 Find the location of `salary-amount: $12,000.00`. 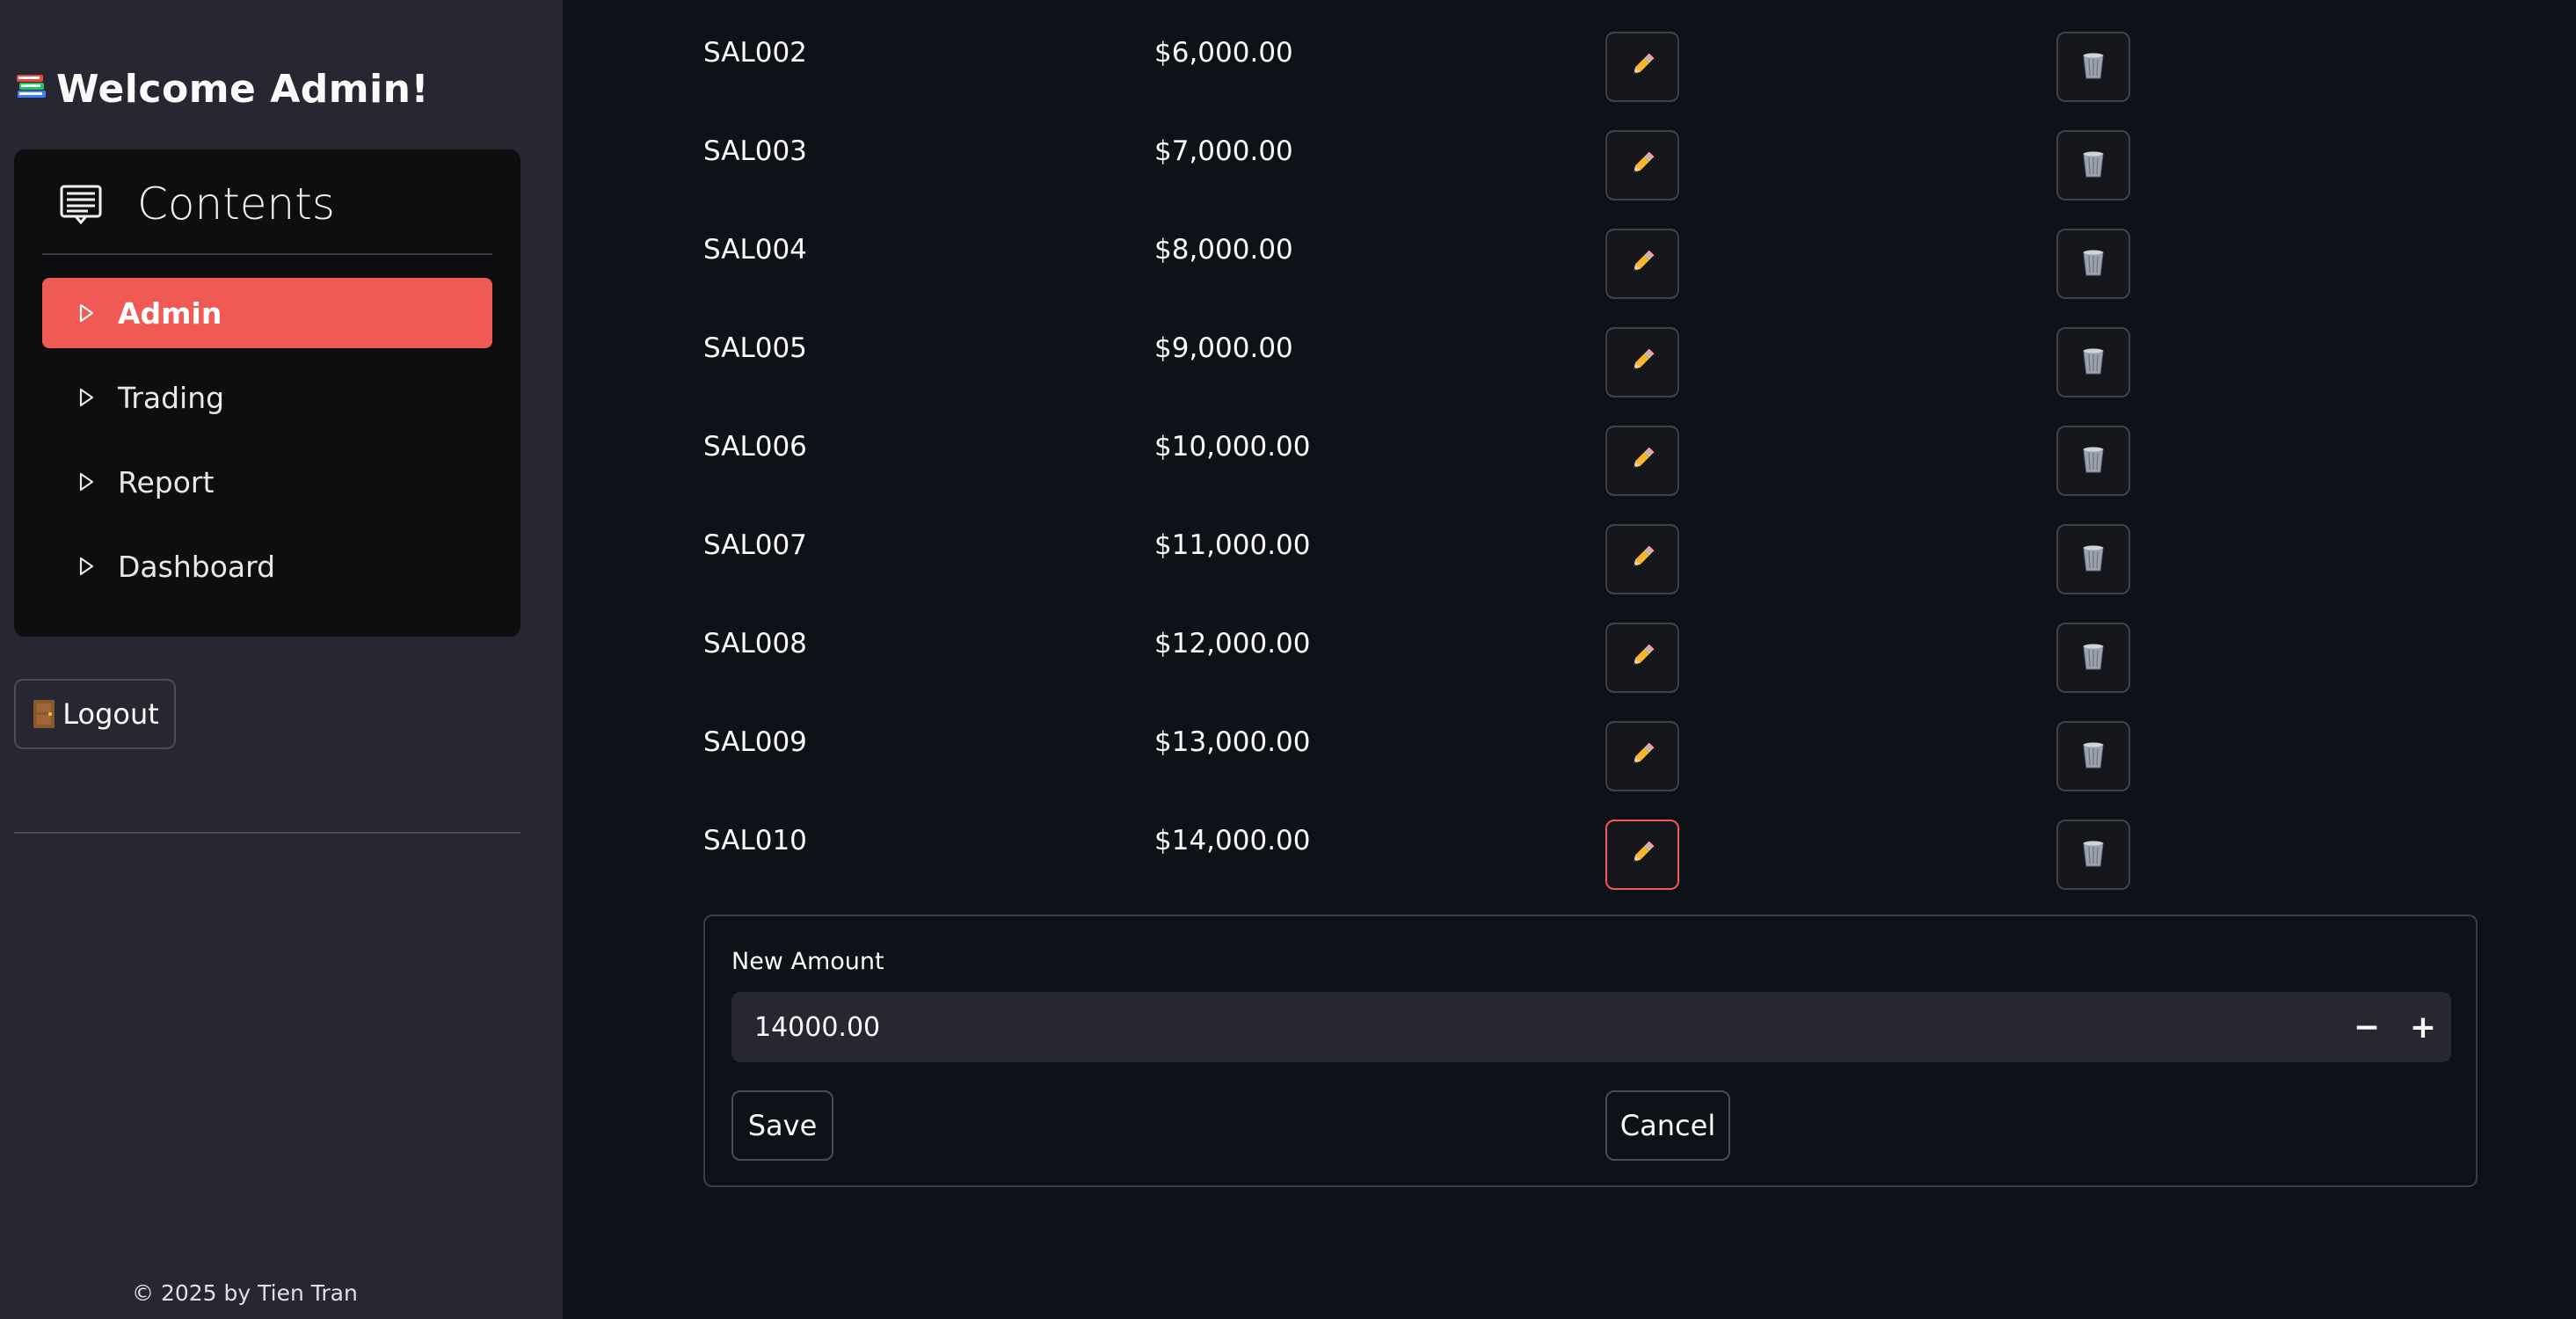

salary-amount: $12,000.00 is located at coordinates (1232, 644).